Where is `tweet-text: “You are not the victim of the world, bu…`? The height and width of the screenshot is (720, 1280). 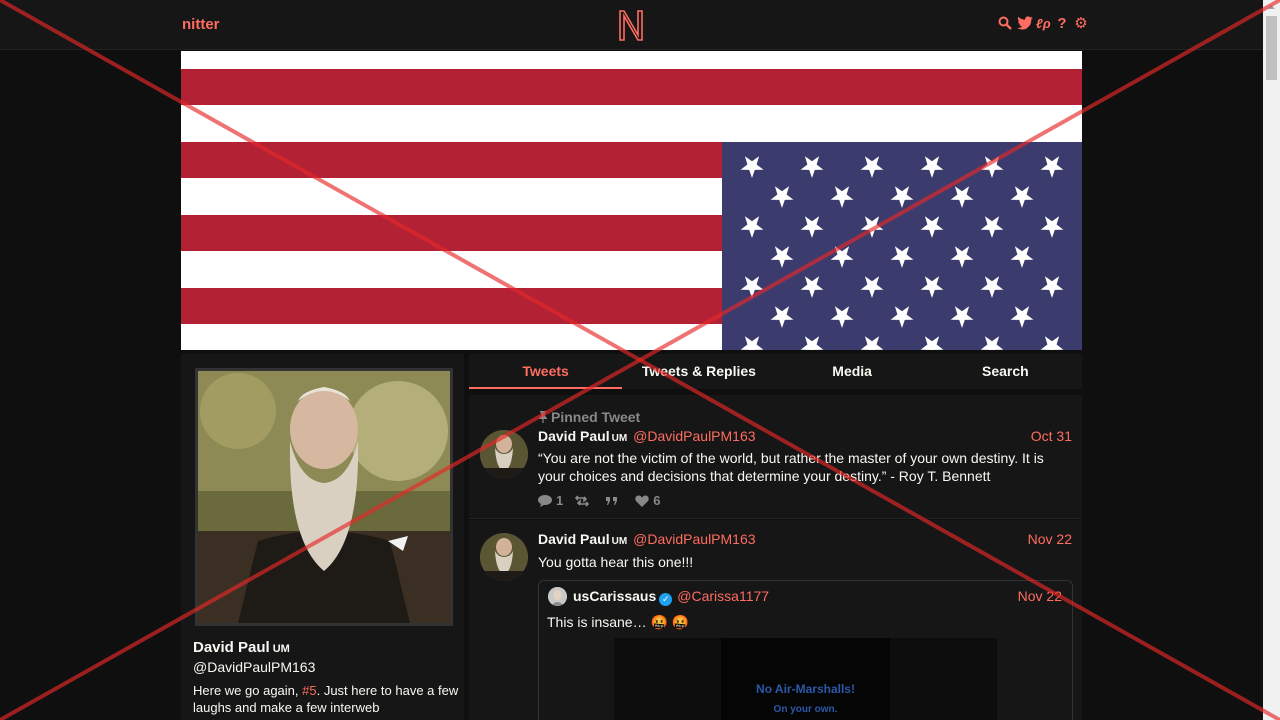
tweet-text: “You are not the victim of the world, bu… is located at coordinates (791, 467).